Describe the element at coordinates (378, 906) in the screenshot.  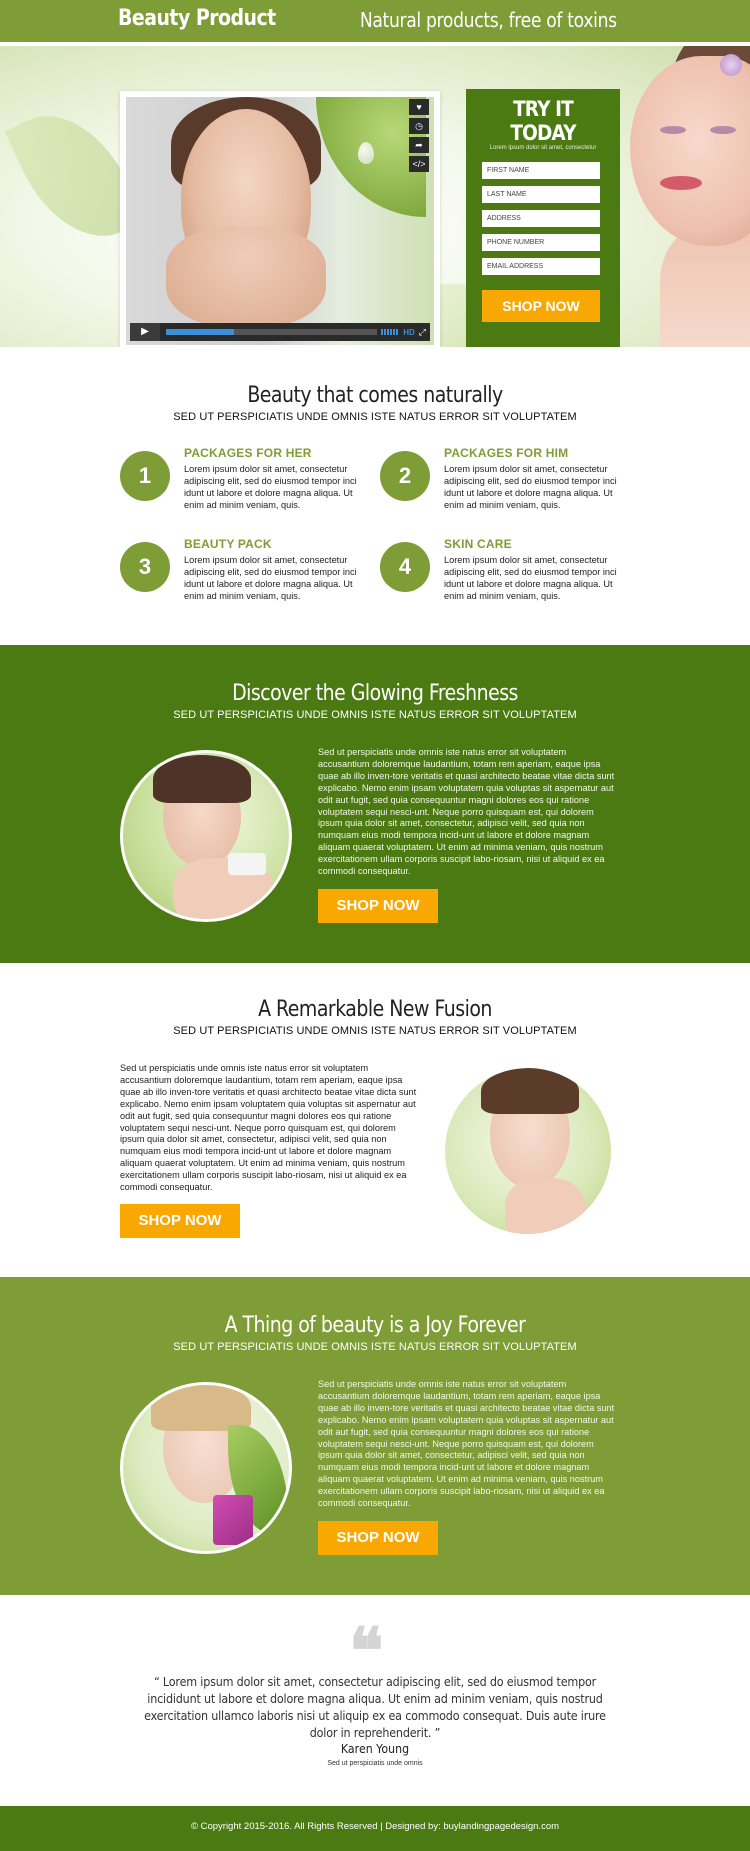
I see `freshness-shop-now-button: SHOP NOW` at that location.